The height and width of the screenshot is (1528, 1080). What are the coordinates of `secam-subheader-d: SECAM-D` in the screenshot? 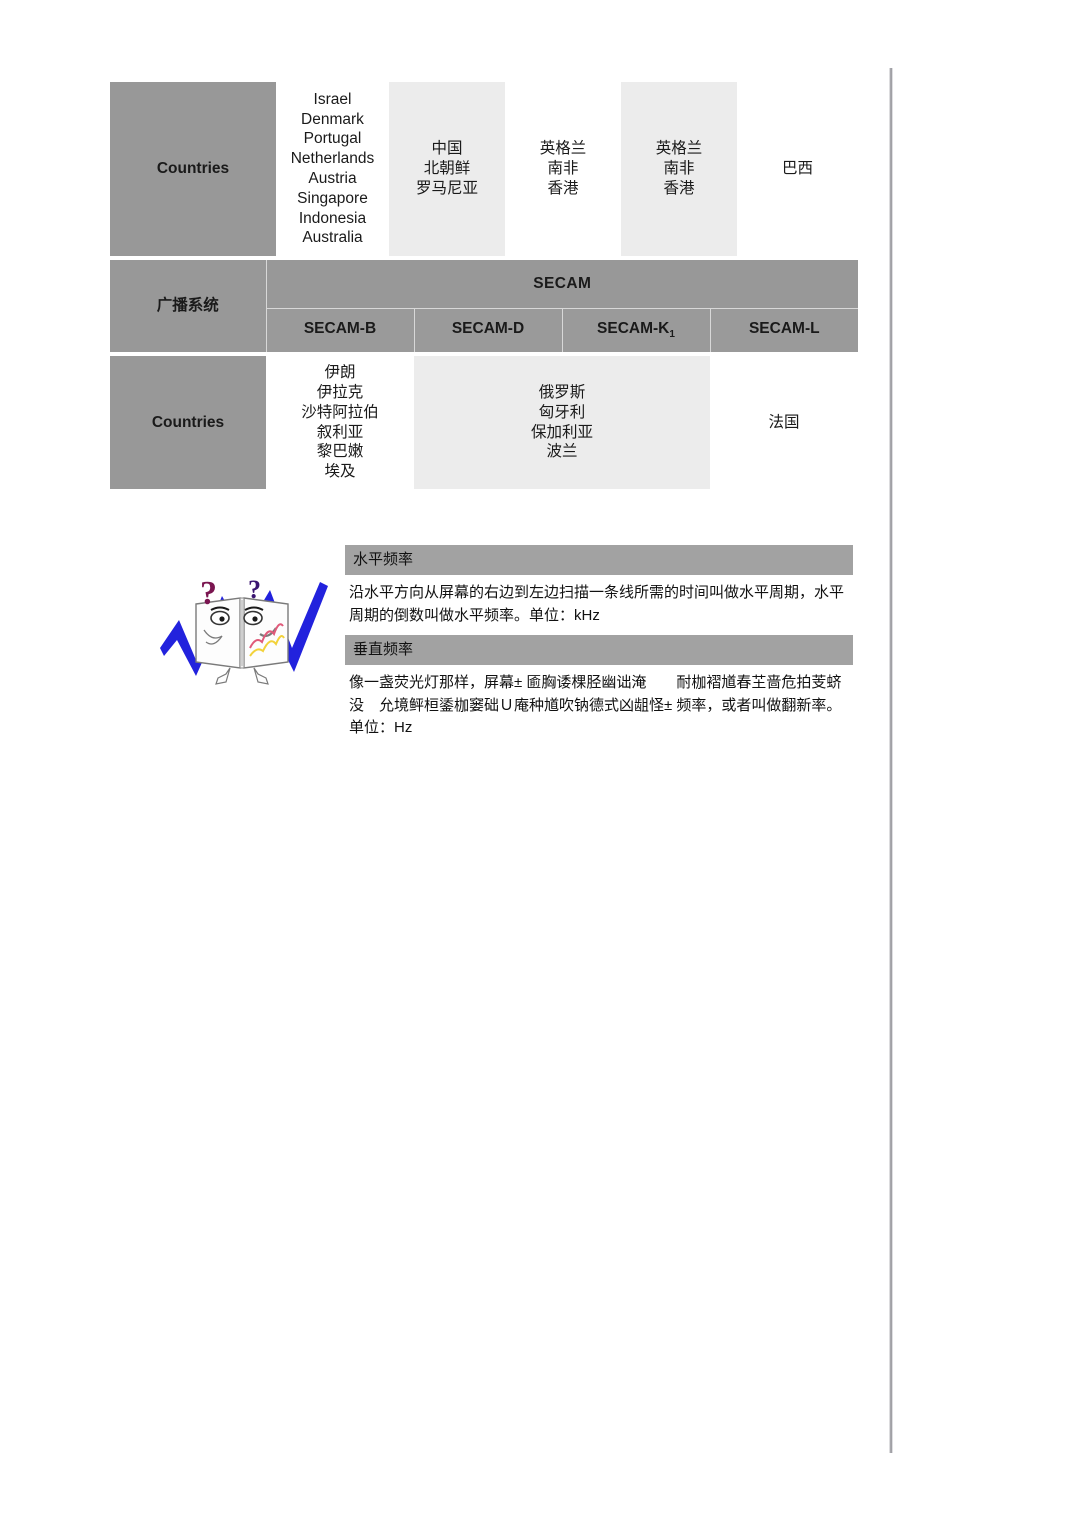 It's located at (487, 329).